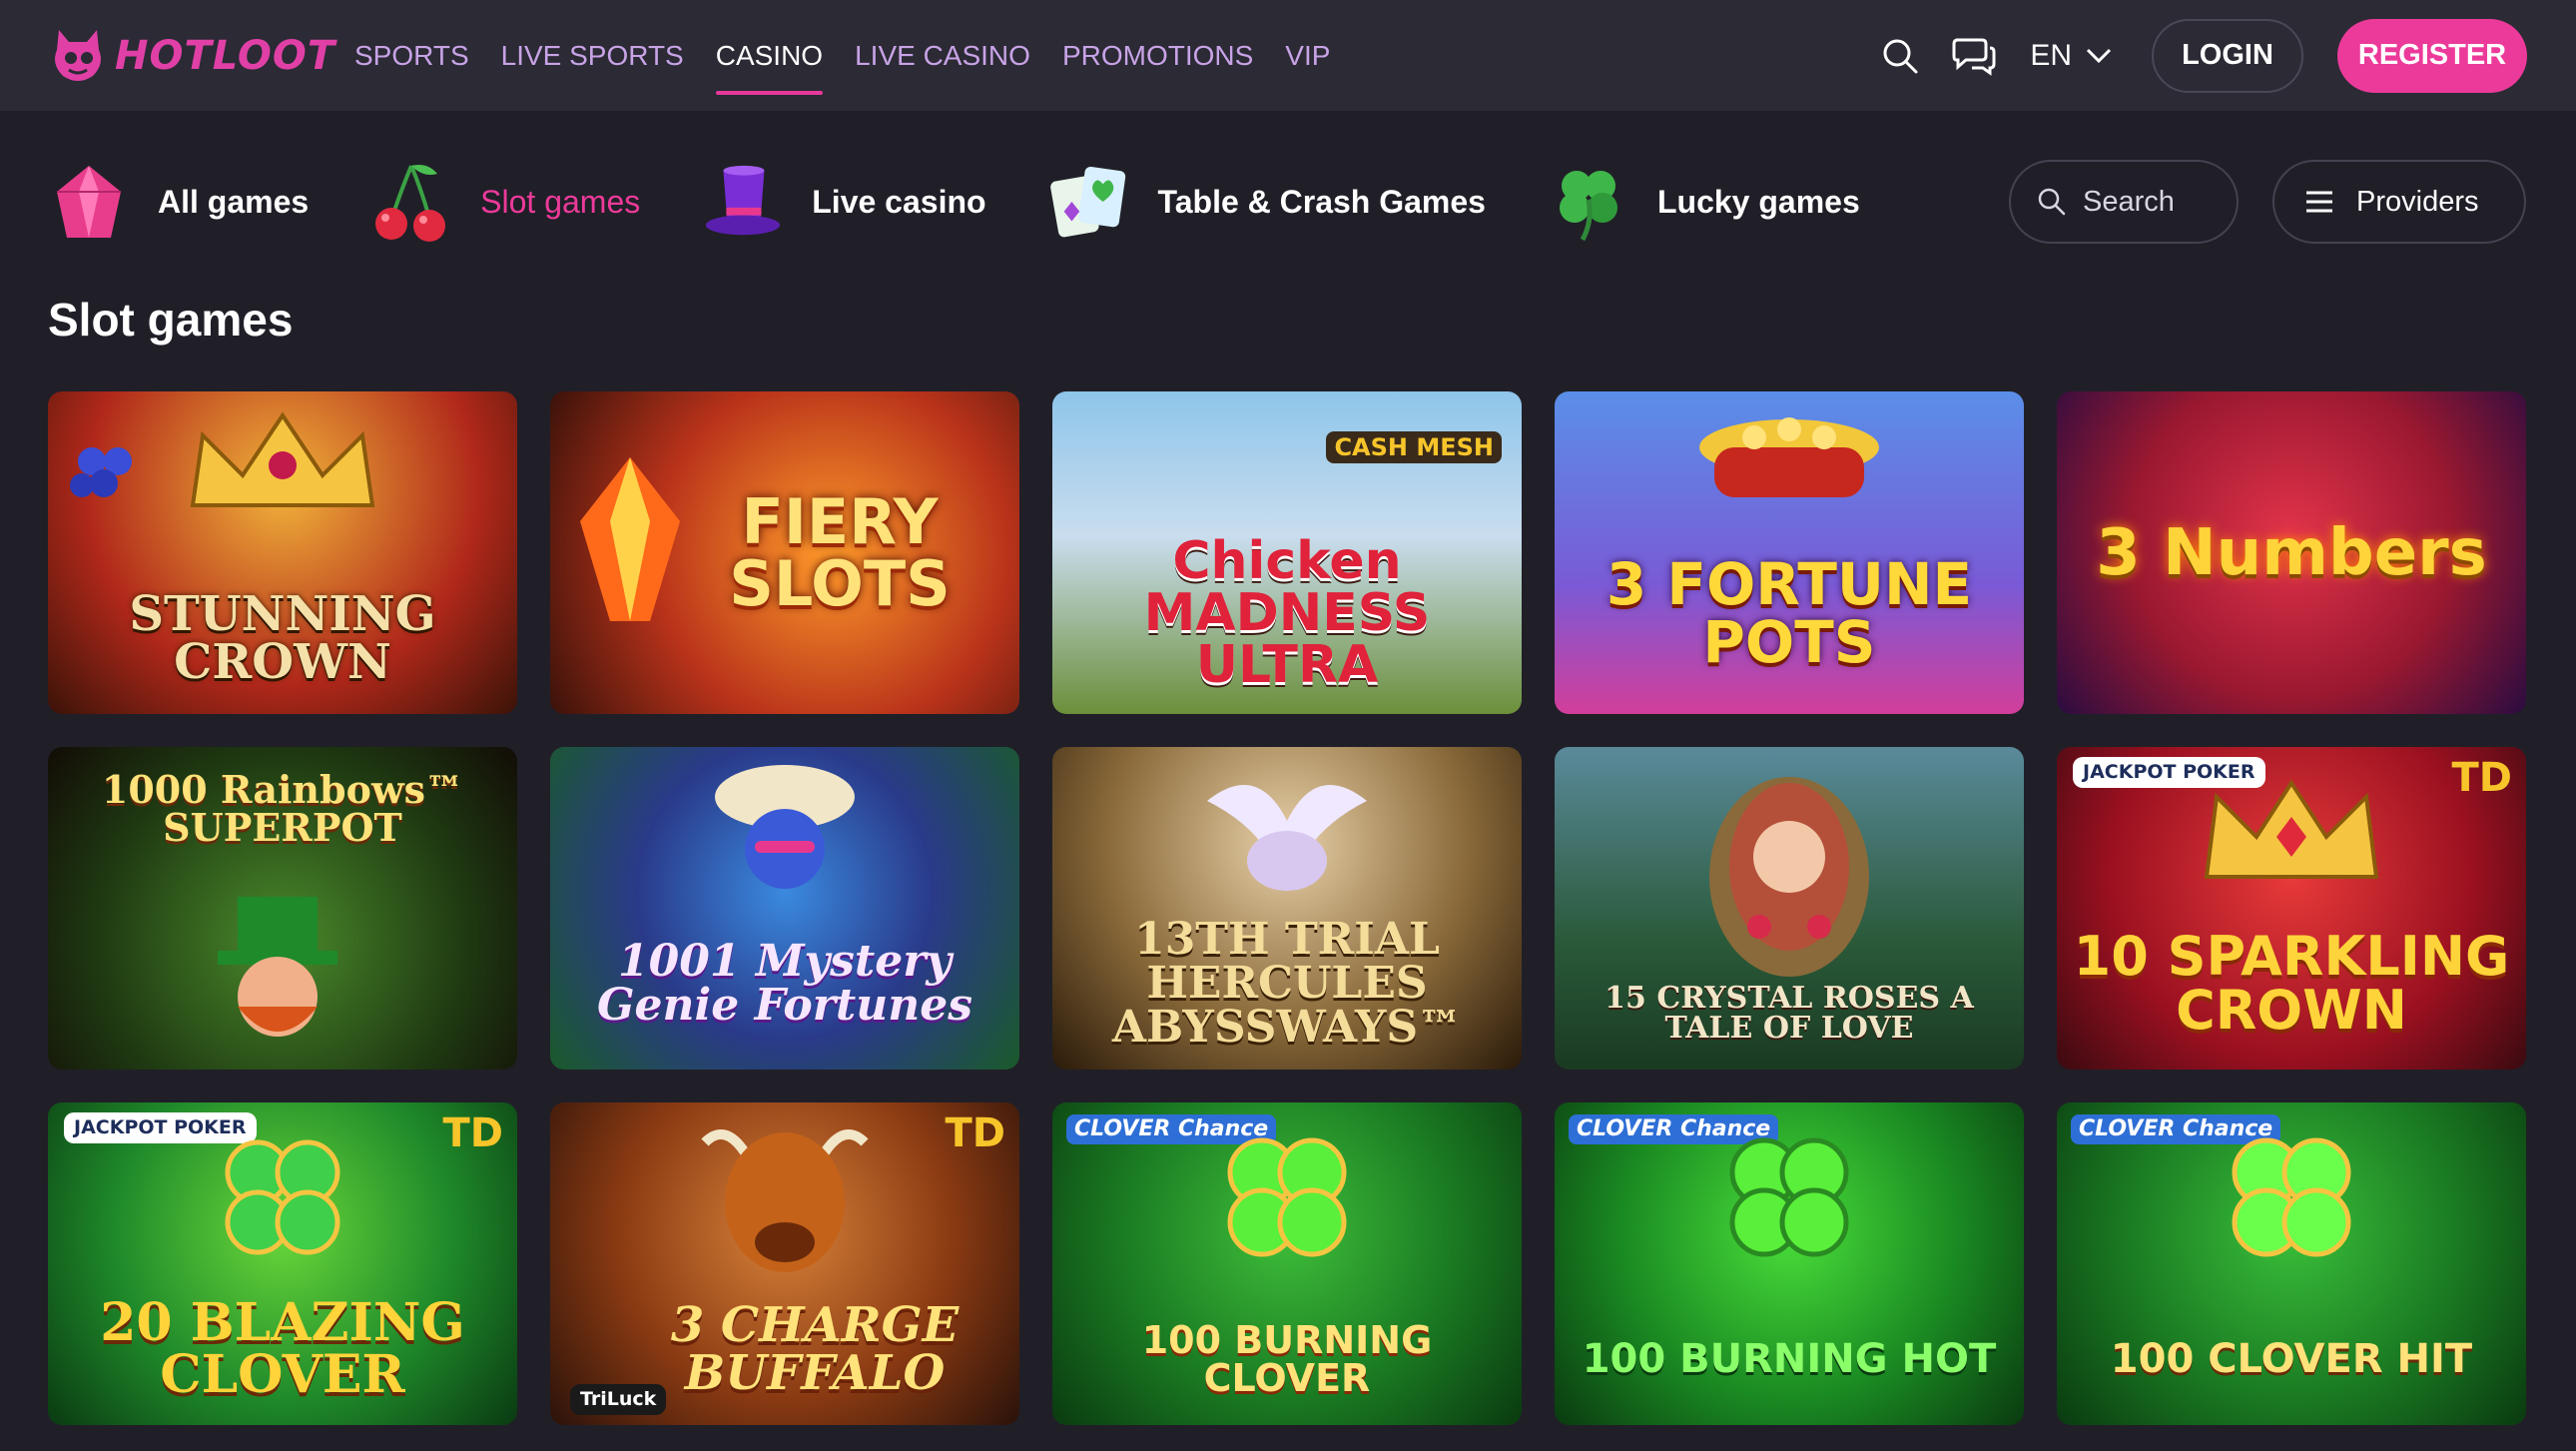 This screenshot has height=1451, width=2576. I want to click on grapes-icon, so click(101, 472).